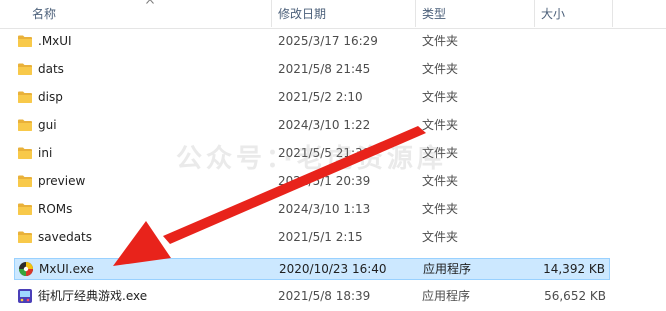 This screenshot has width=666, height=311. I want to click on file-row: disp 2021/5/2 2:10 文件夹, so click(312, 97).